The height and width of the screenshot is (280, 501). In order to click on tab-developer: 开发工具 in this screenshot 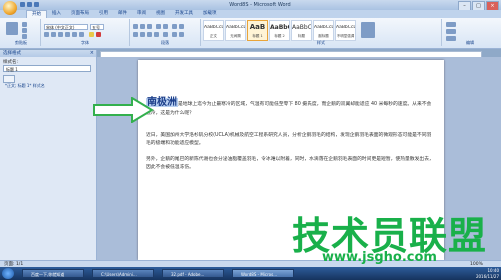, I will do `click(184, 14)`.